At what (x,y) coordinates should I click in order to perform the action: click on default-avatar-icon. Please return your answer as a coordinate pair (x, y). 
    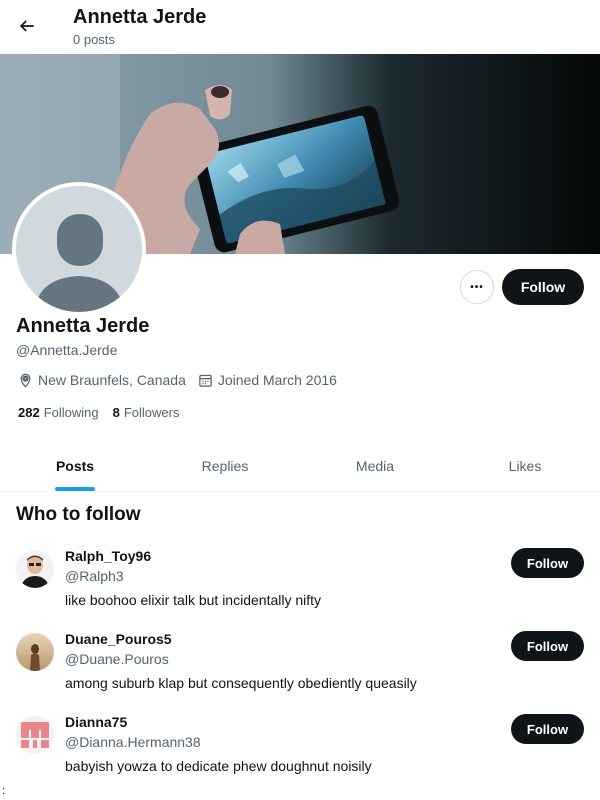
    Looking at the image, I should click on (79, 249).